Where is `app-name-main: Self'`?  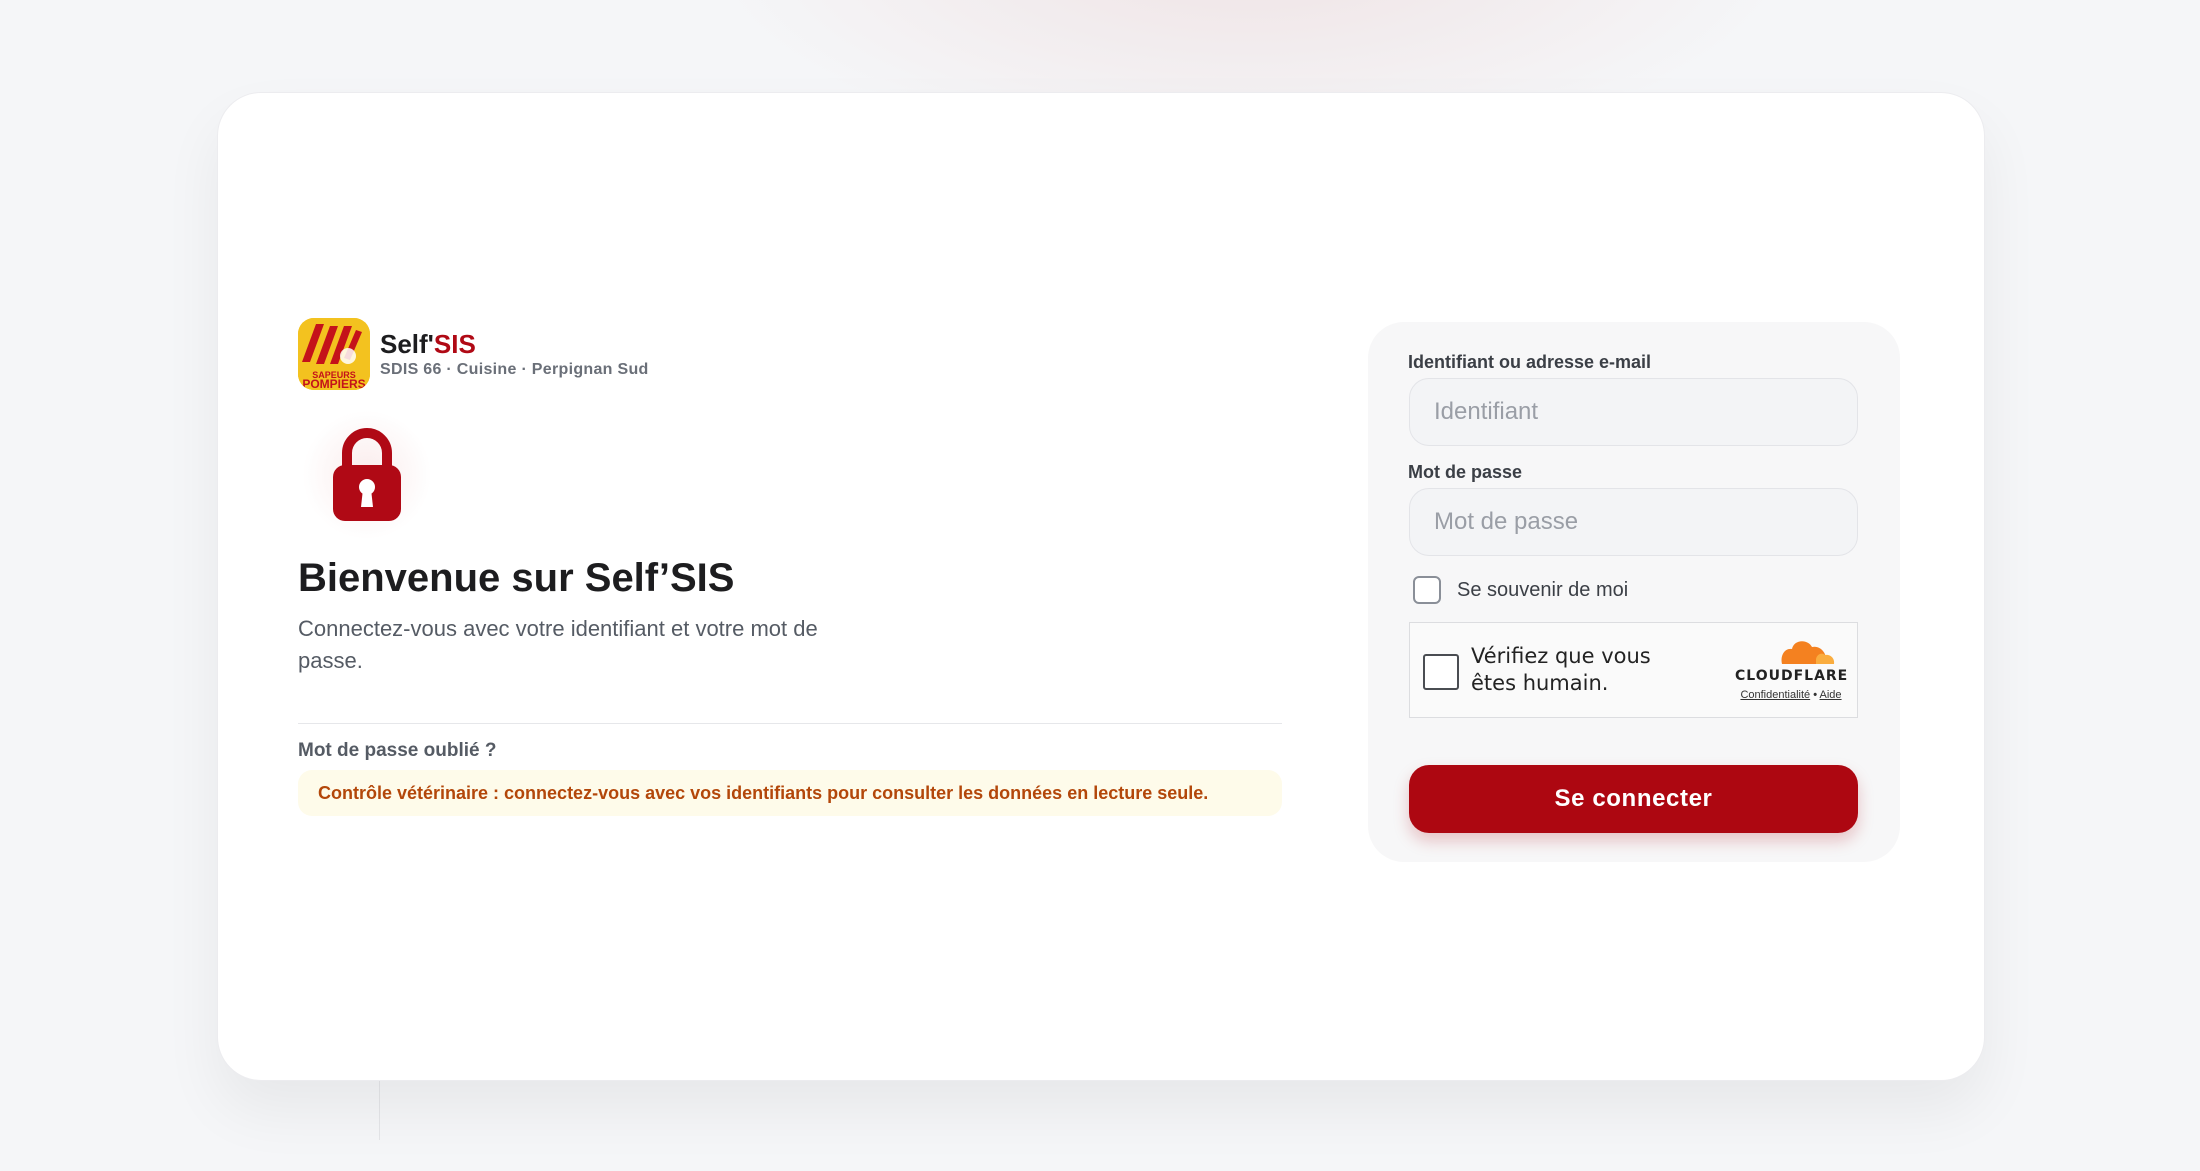 app-name-main: Self' is located at coordinates (407, 344).